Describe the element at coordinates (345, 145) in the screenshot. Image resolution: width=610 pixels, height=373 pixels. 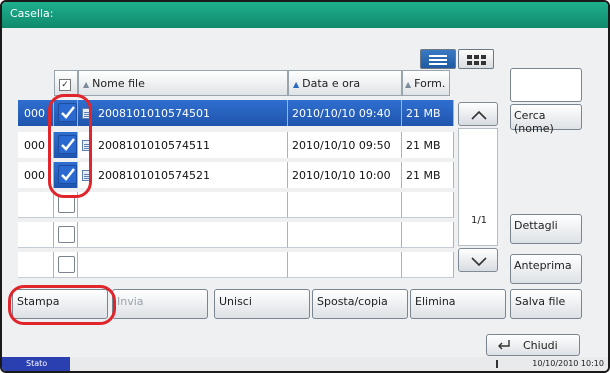
I see `file-date: 2010/10/10 09:50` at that location.